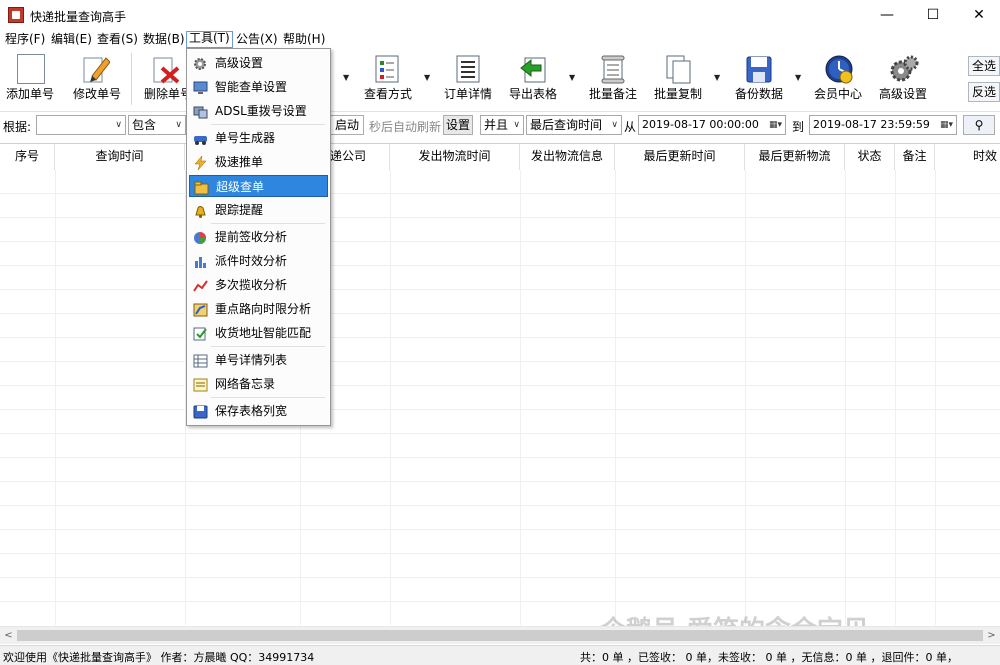 The image size is (1000, 665). What do you see at coordinates (680, 157) in the screenshot?
I see `column-header-last-update: 最后更新时间` at bounding box center [680, 157].